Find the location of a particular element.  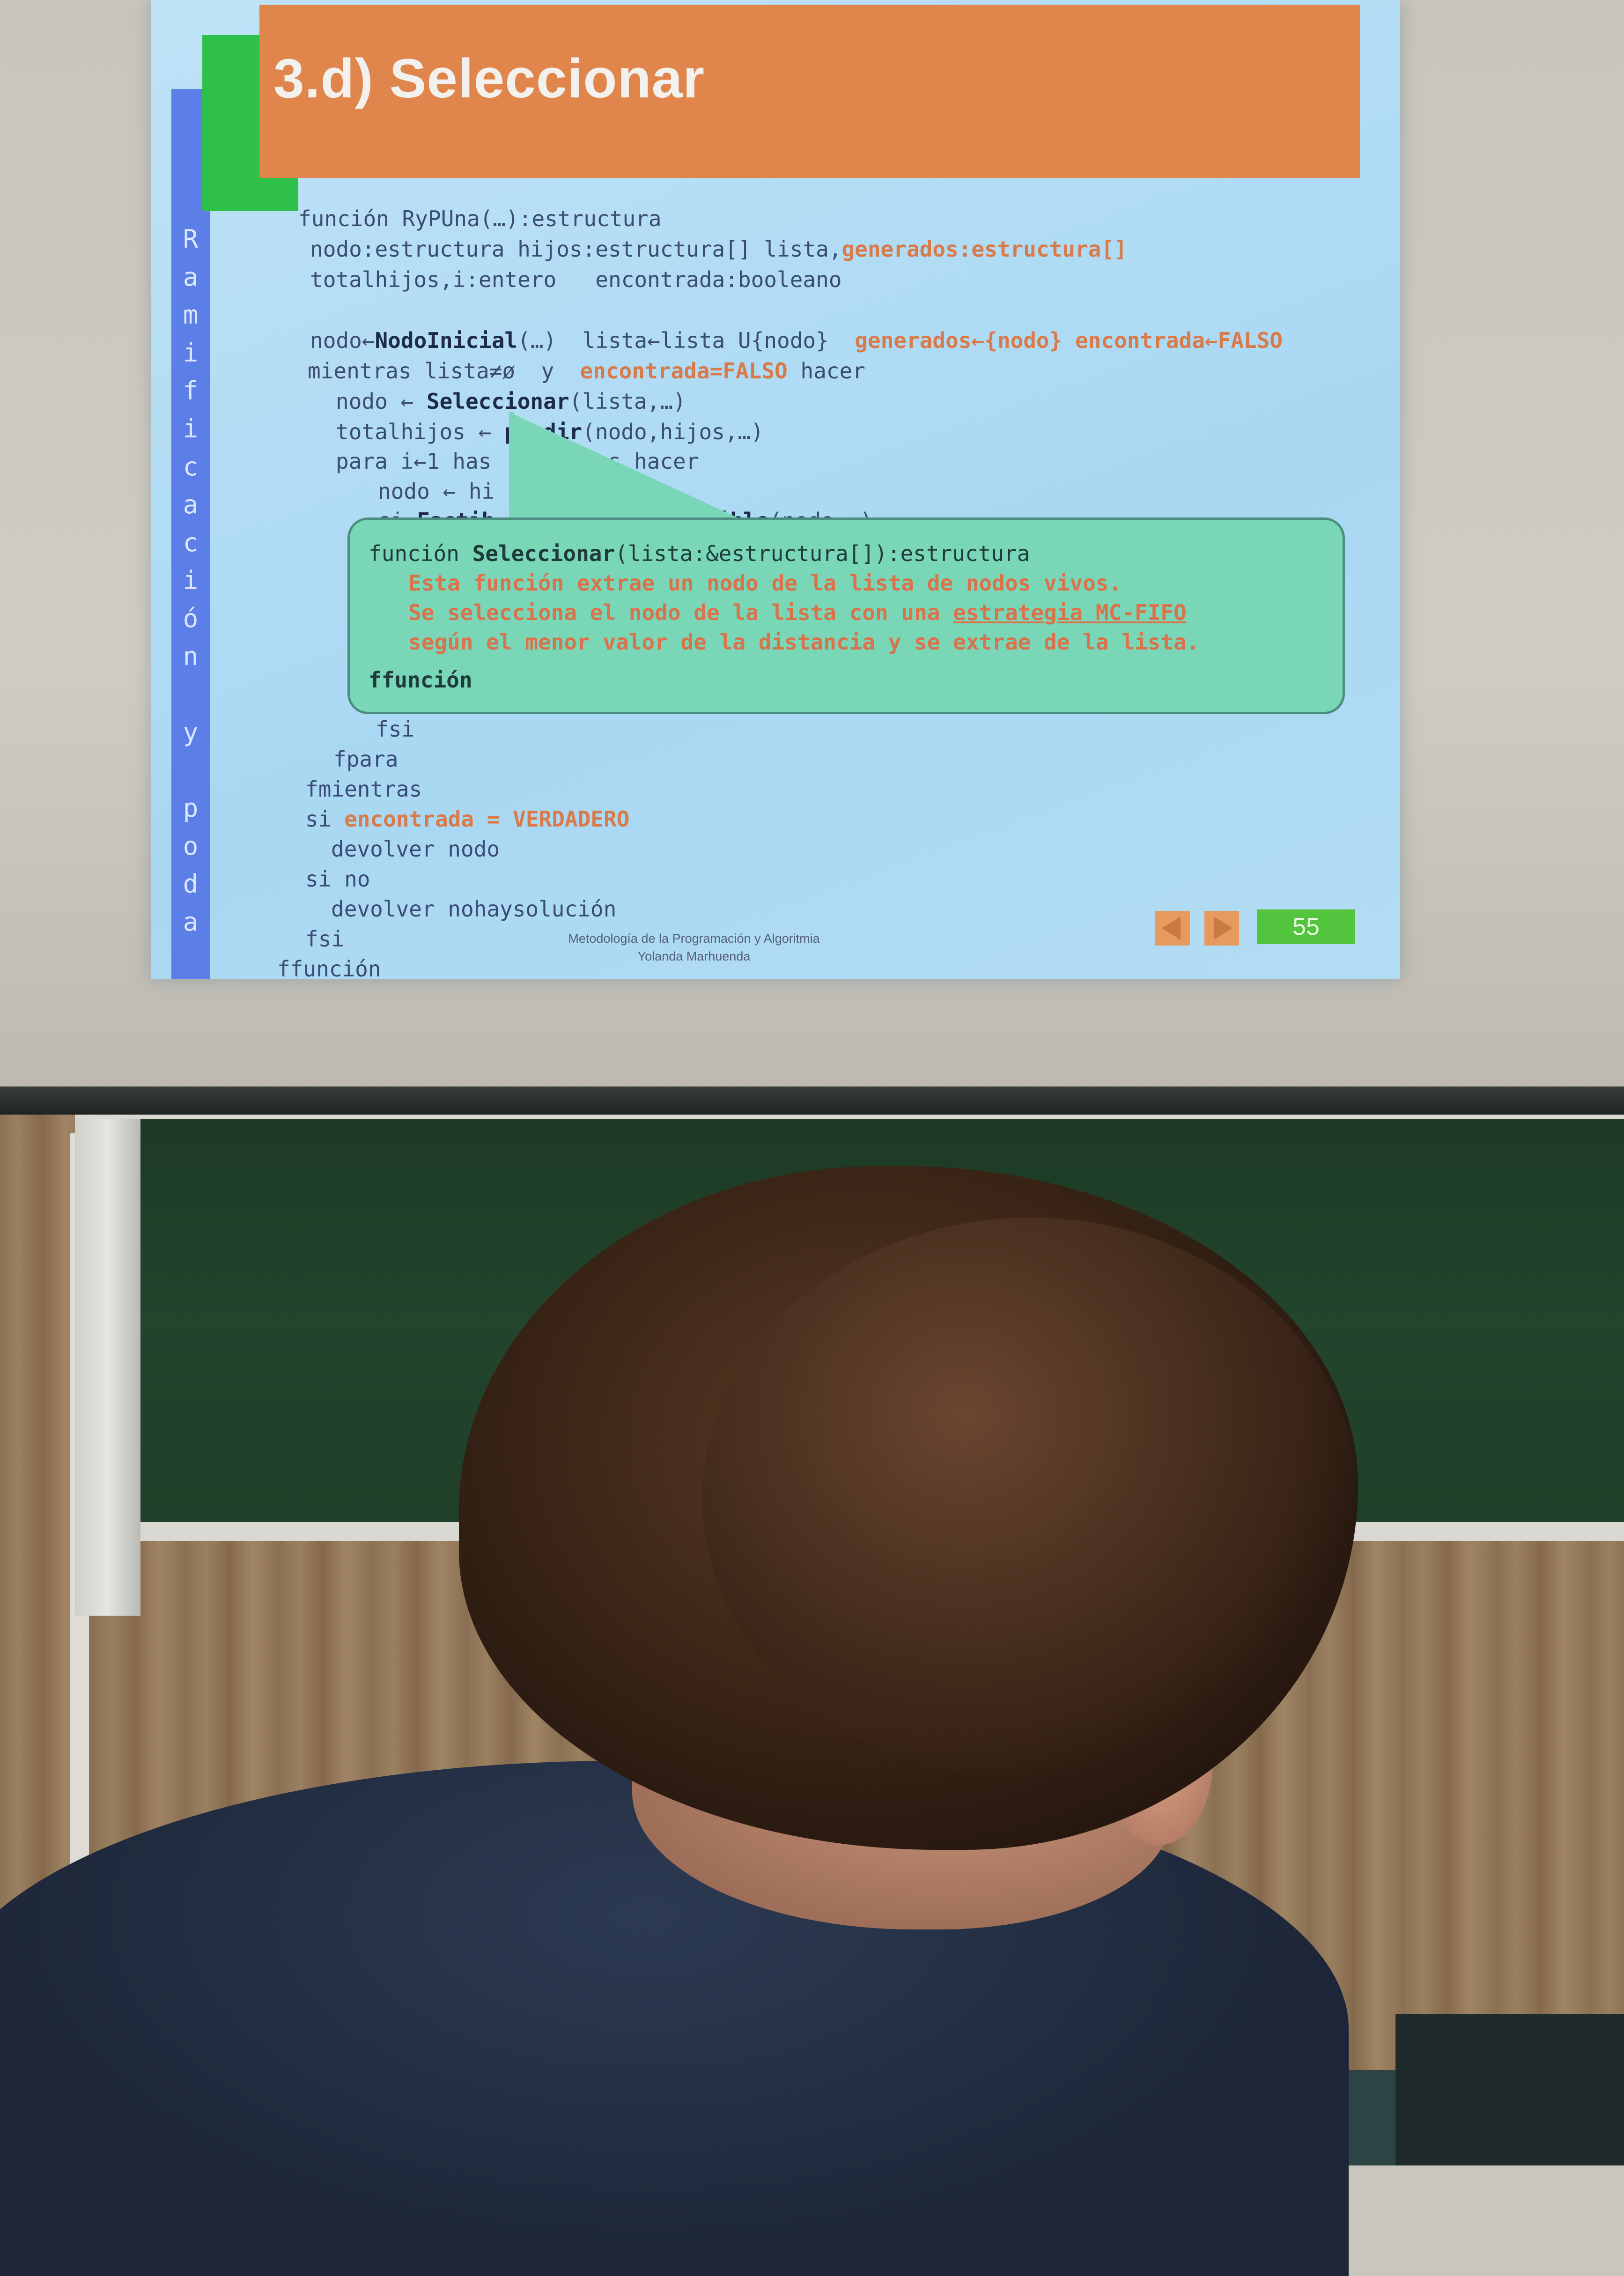

prev-slide-button is located at coordinates (1172, 928).